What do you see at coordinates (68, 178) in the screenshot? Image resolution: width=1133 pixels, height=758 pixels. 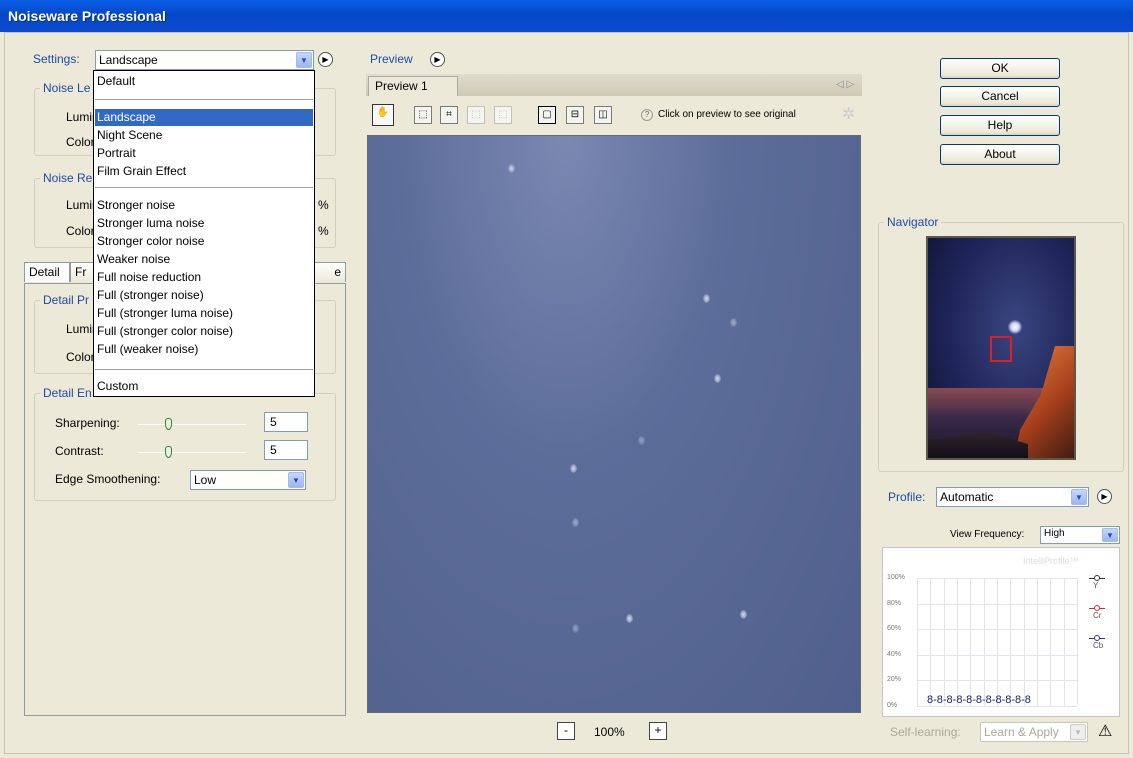 I see `noise-reduction-legend: Noise Re` at bounding box center [68, 178].